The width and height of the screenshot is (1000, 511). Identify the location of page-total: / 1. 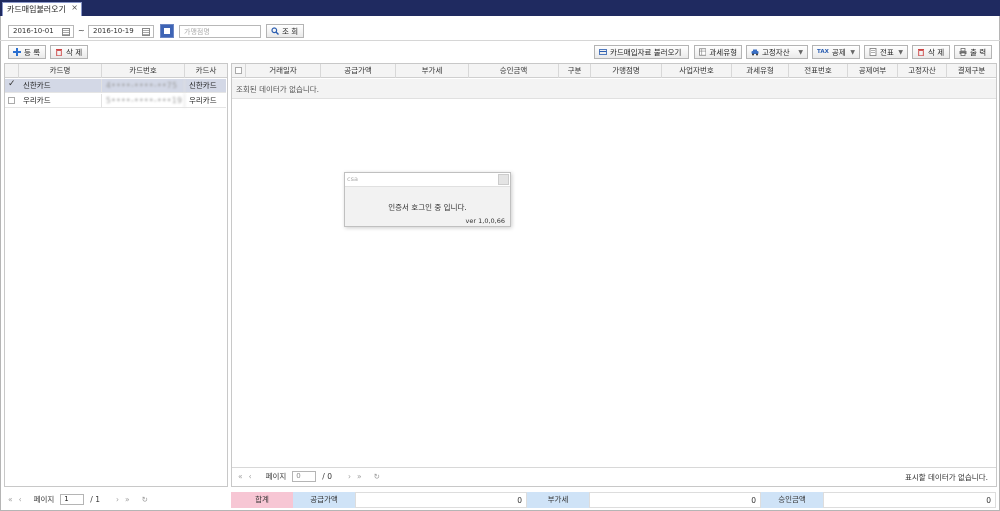
(95, 499).